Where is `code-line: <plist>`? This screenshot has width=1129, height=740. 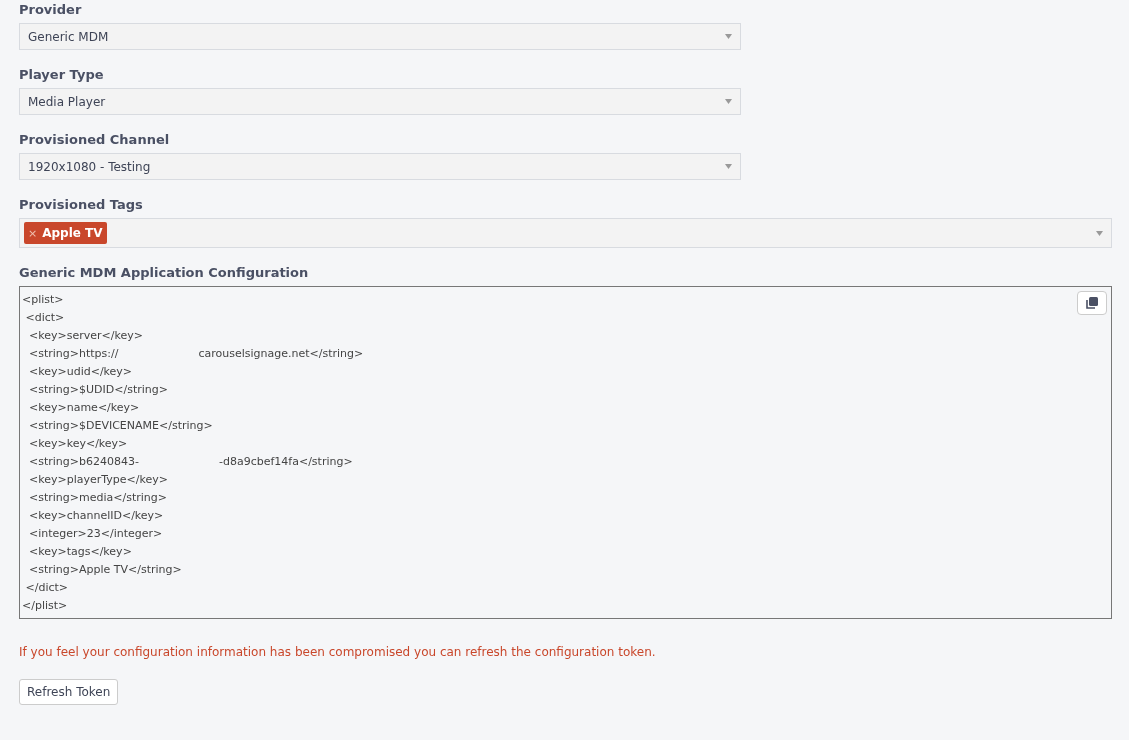
code-line: <plist> is located at coordinates (43, 300).